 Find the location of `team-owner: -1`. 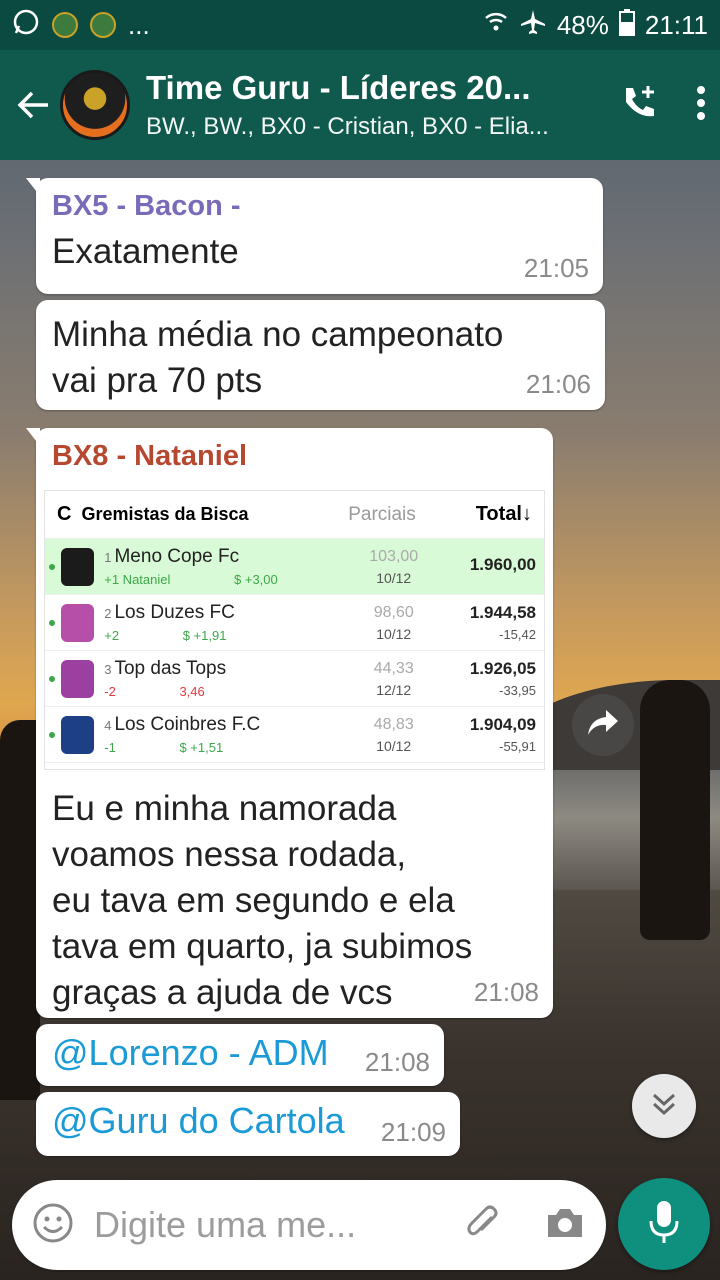

team-owner: -1 is located at coordinates (110, 747).